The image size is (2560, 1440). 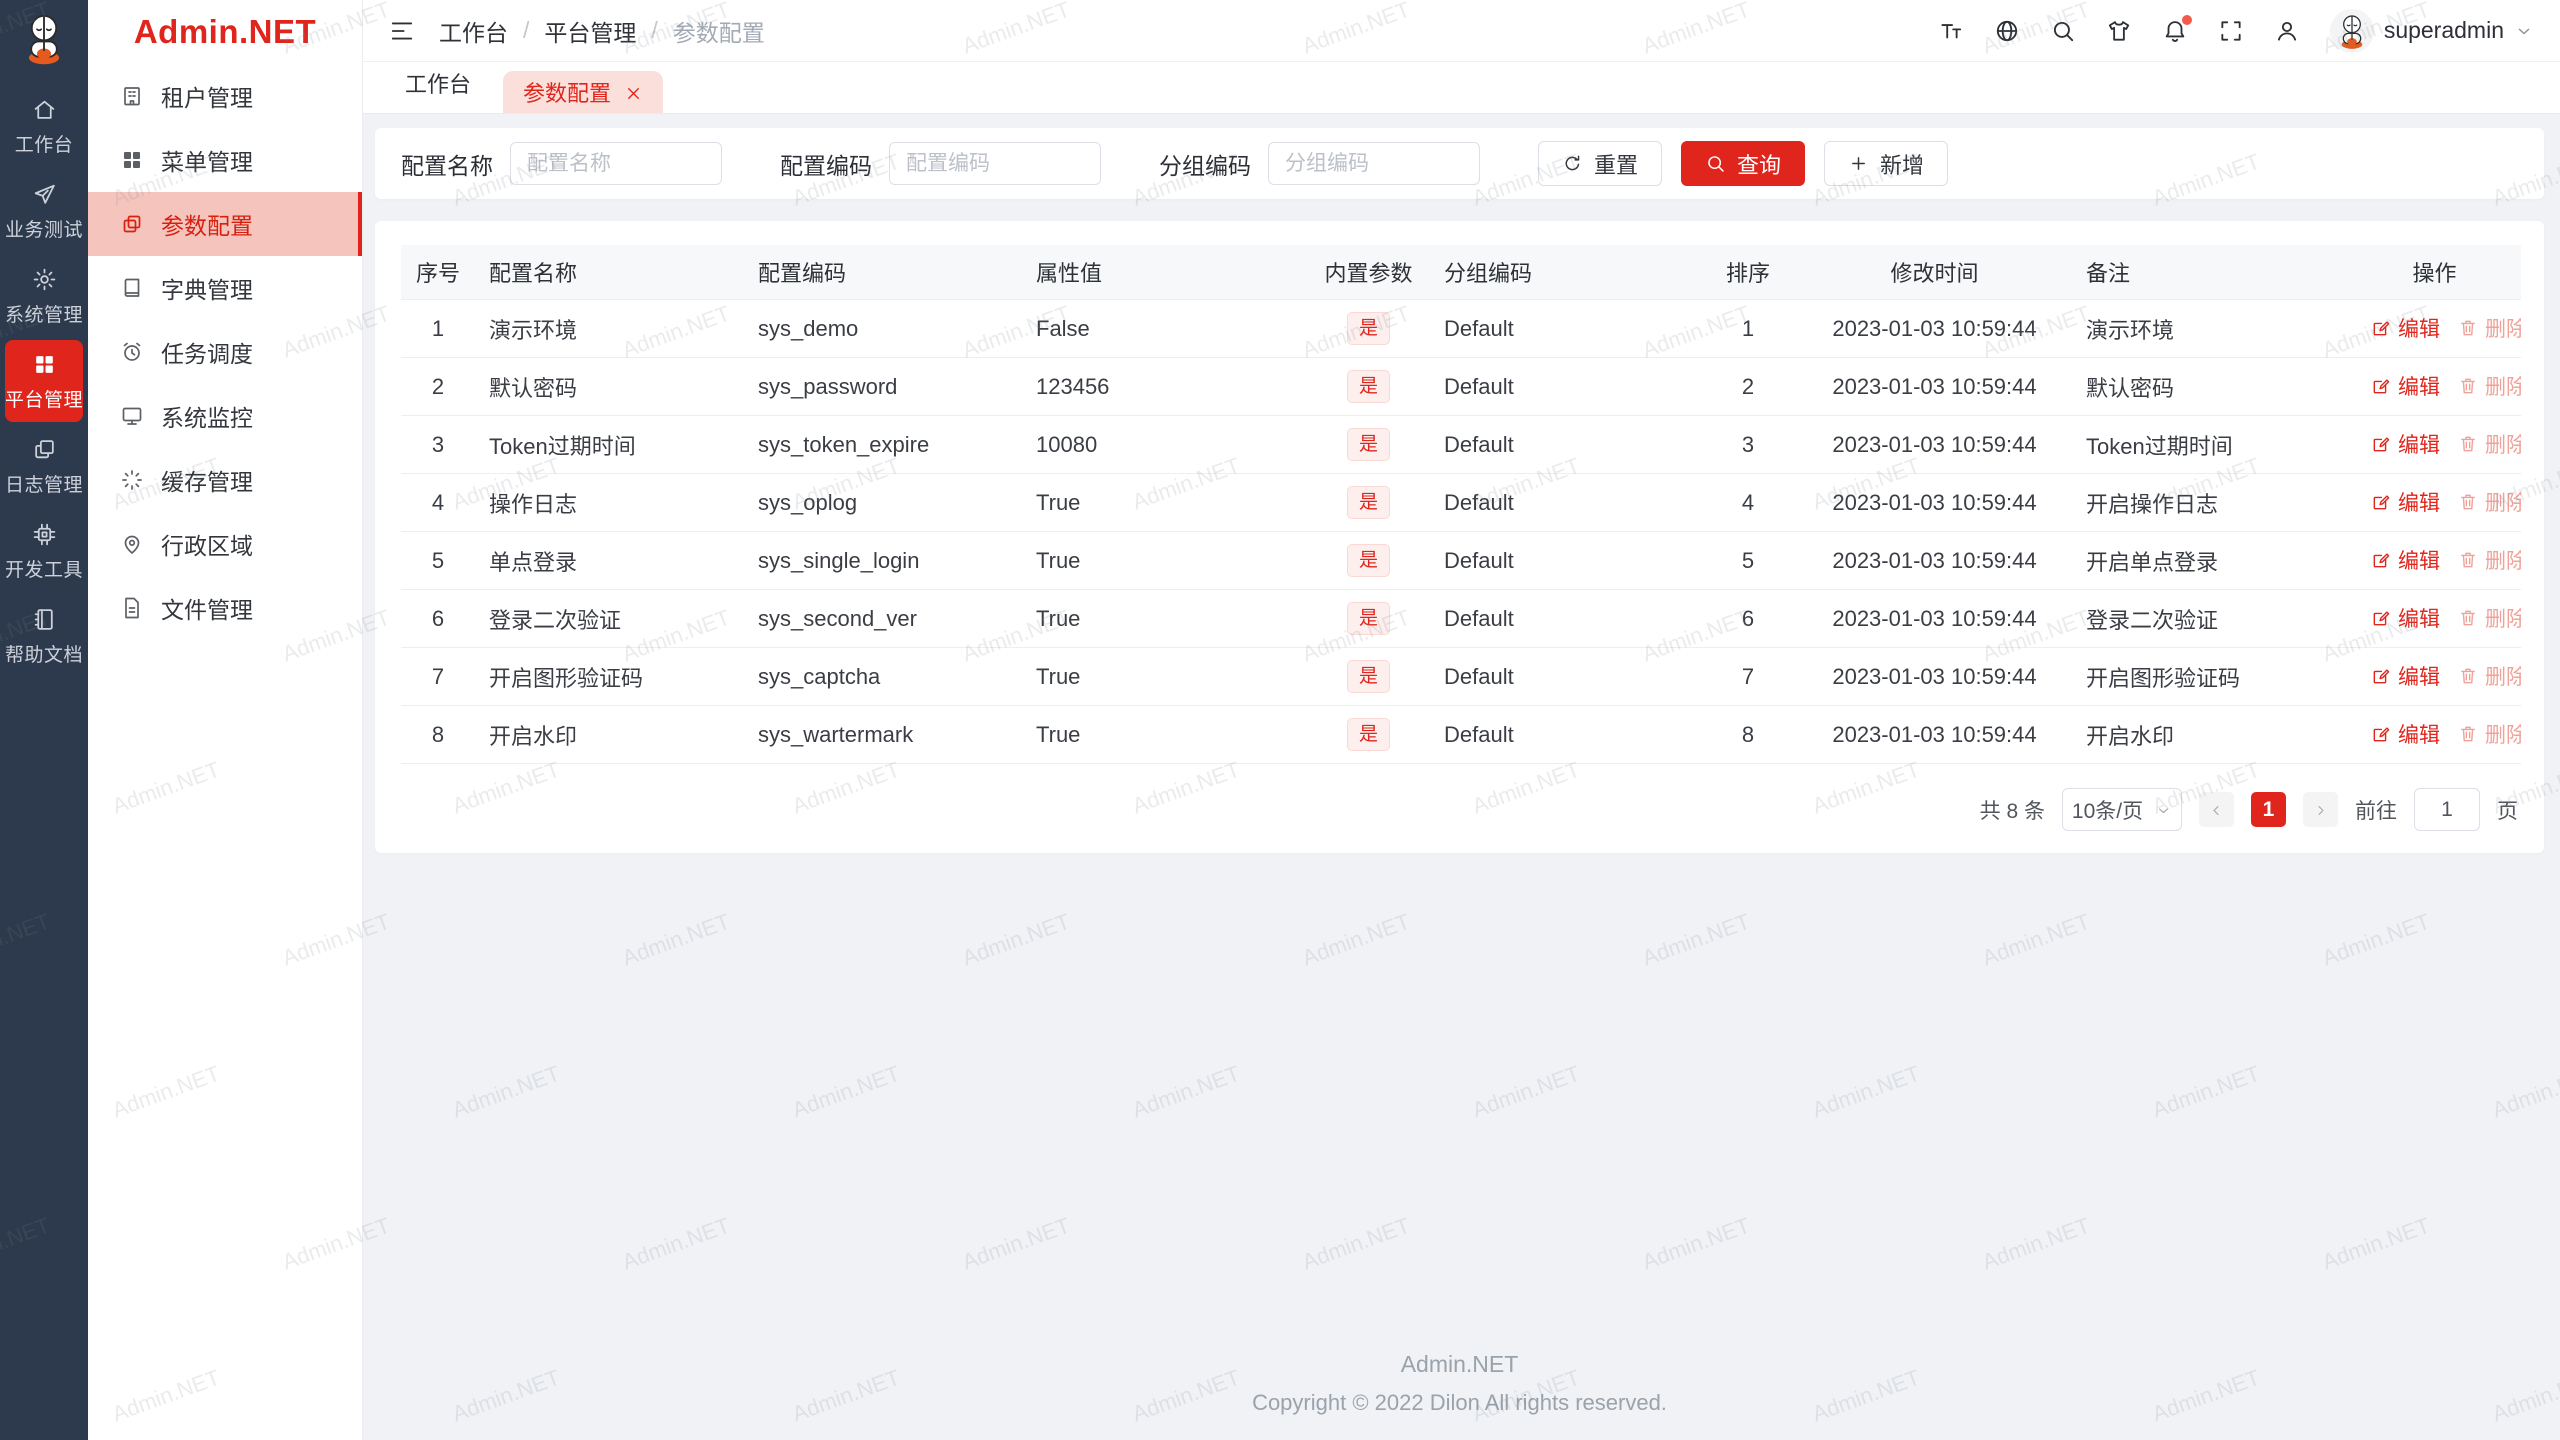 What do you see at coordinates (225, 352) in the screenshot?
I see `sidebar-item: 任务调度` at bounding box center [225, 352].